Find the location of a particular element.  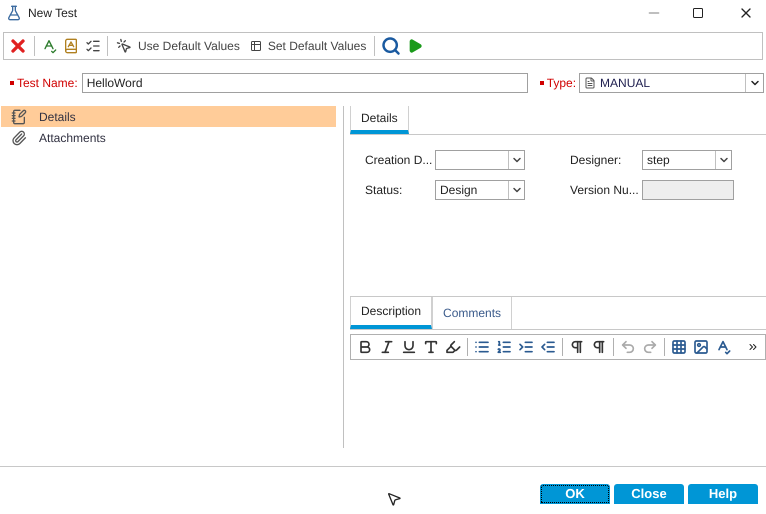

field-label: Status: is located at coordinates (384, 190).